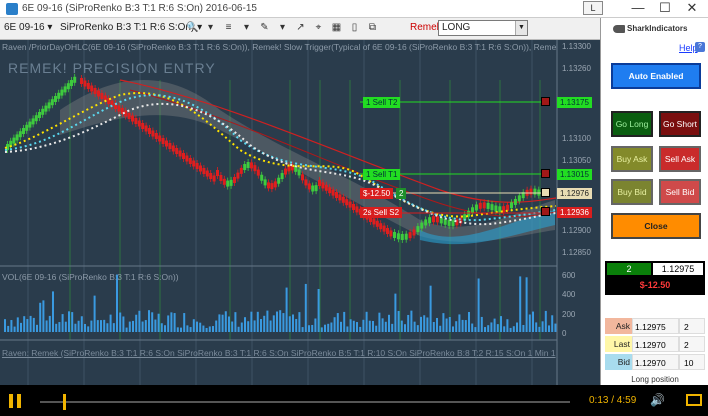 This screenshot has height=416, width=708. Describe the element at coordinates (613, 400) in the screenshot. I see `playback-time: 0:13 / 4:59` at that location.